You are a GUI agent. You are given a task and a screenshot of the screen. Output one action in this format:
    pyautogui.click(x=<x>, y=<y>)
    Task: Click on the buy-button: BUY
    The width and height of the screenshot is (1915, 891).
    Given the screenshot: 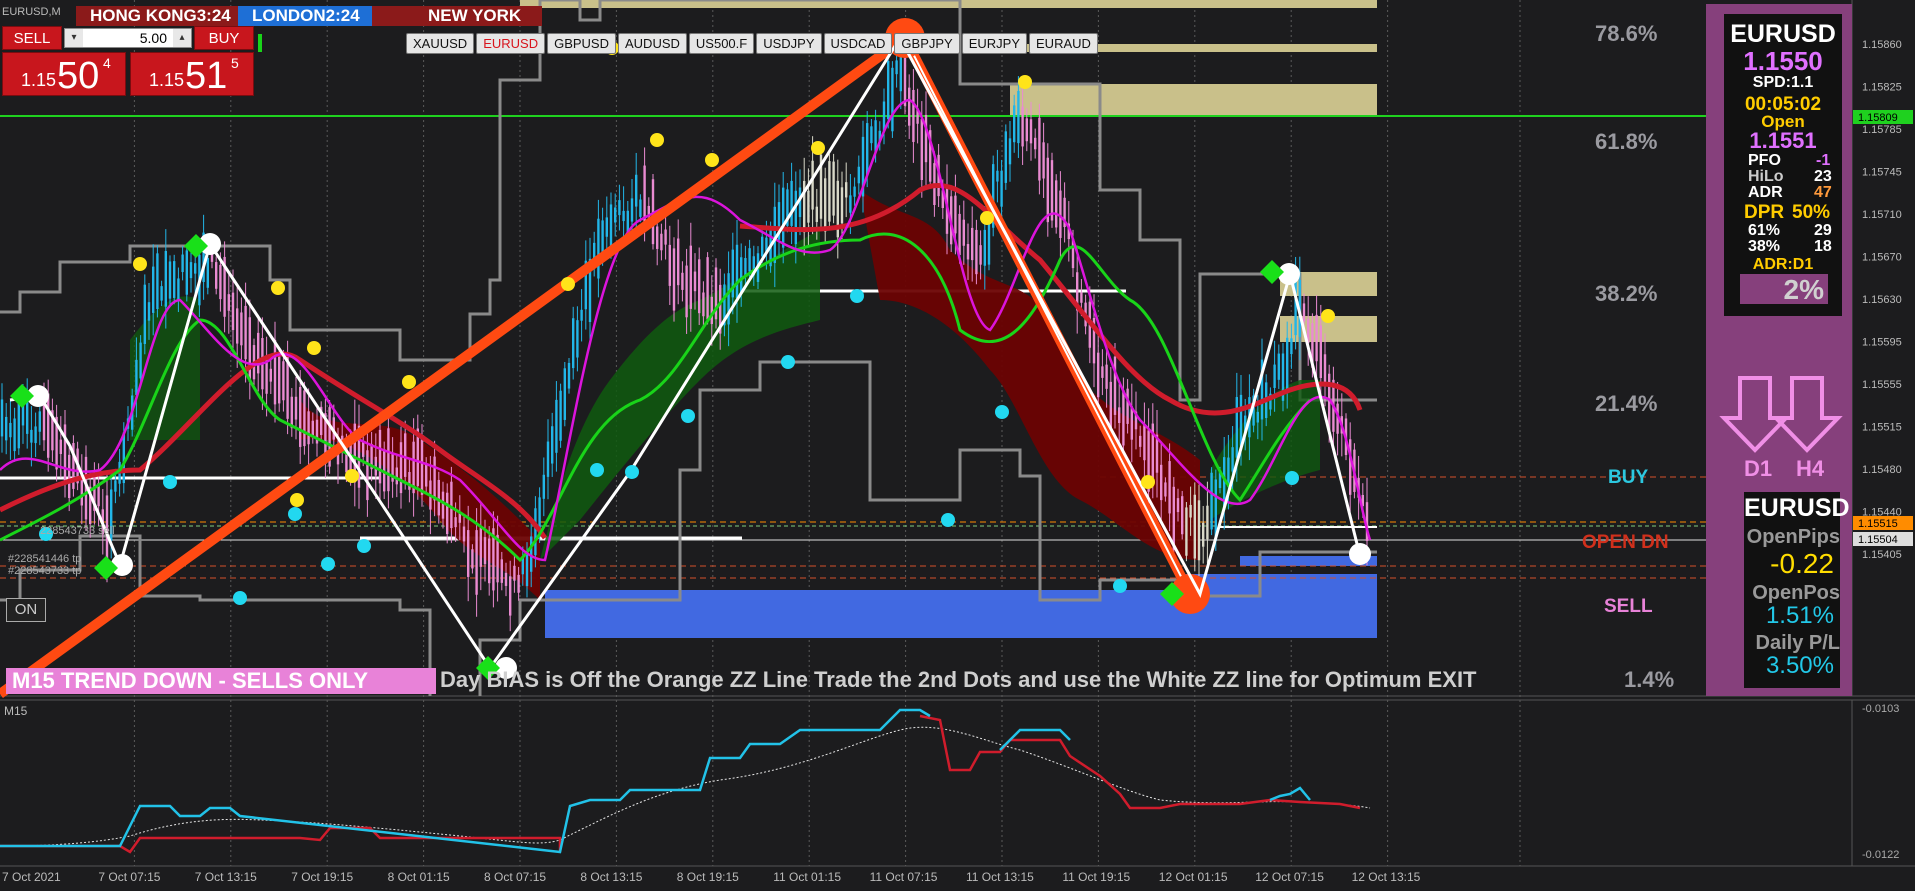 What is the action you would take?
    pyautogui.click(x=224, y=38)
    